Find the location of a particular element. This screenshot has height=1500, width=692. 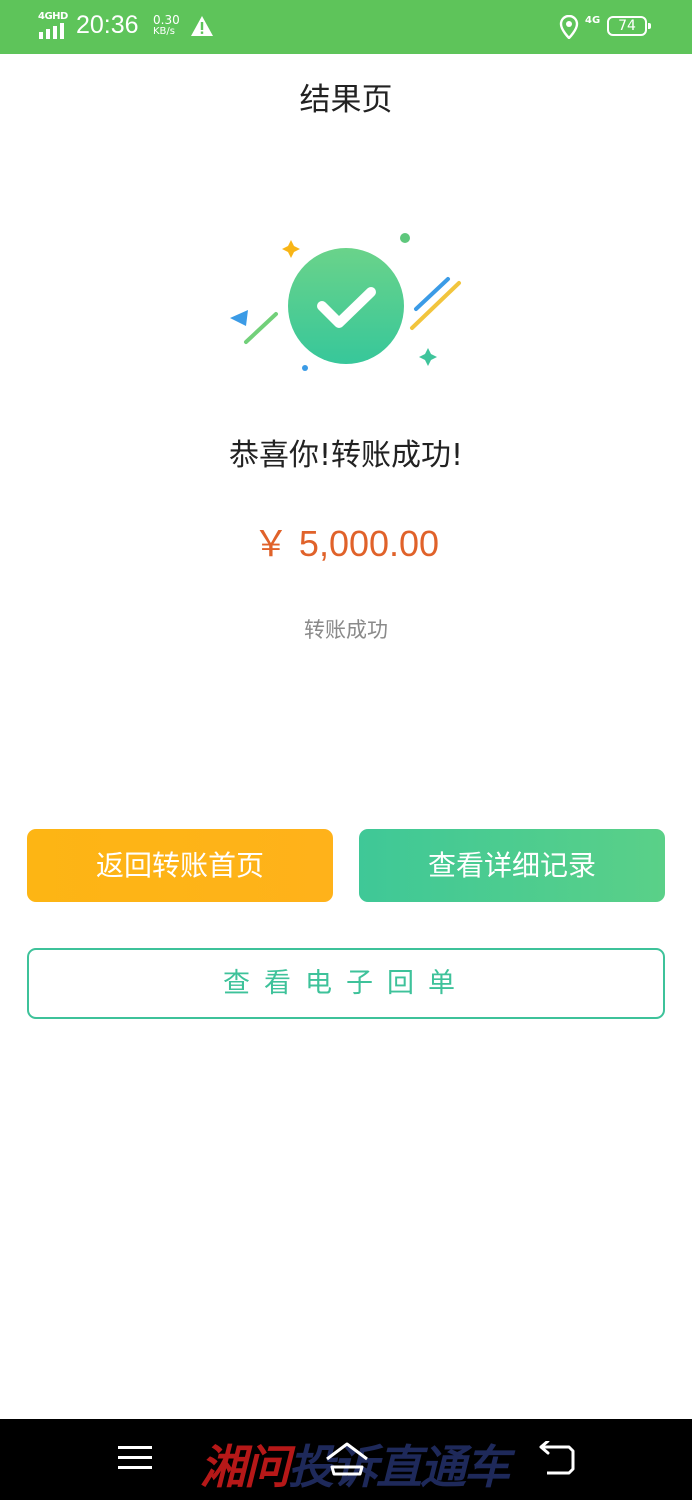

speed-value: 0.30 is located at coordinates (166, 20).